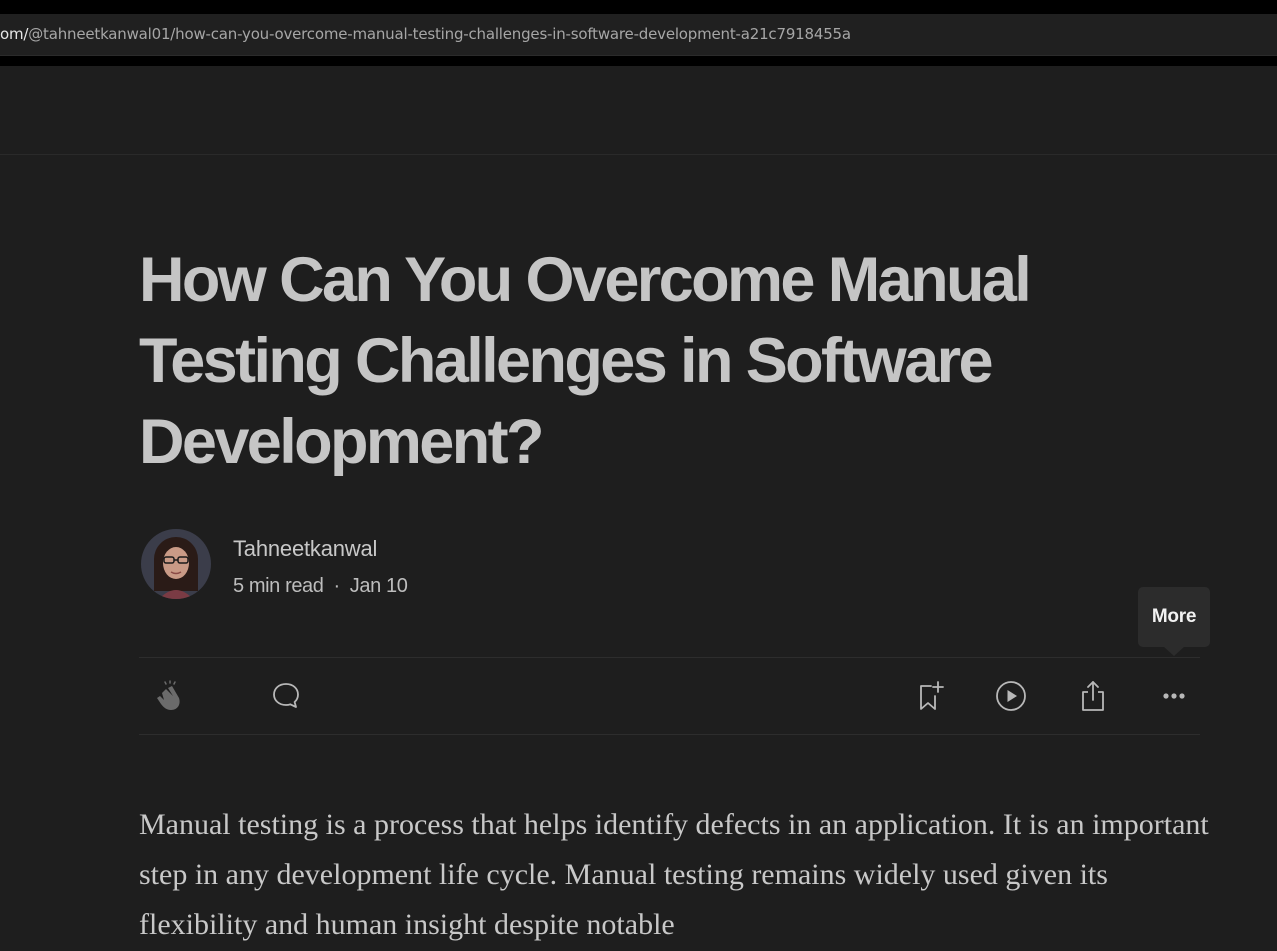  I want to click on publish-date: Jan 10, so click(378, 586).